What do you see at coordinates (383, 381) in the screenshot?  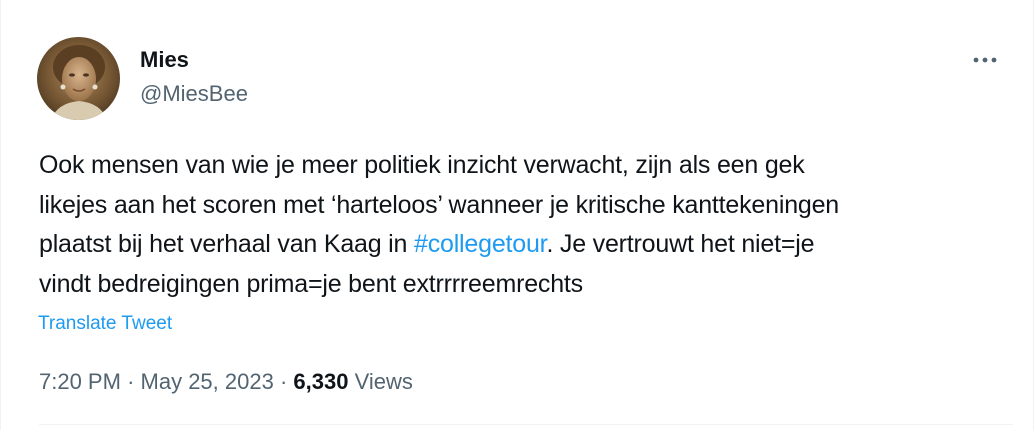 I see `views-label: Views` at bounding box center [383, 381].